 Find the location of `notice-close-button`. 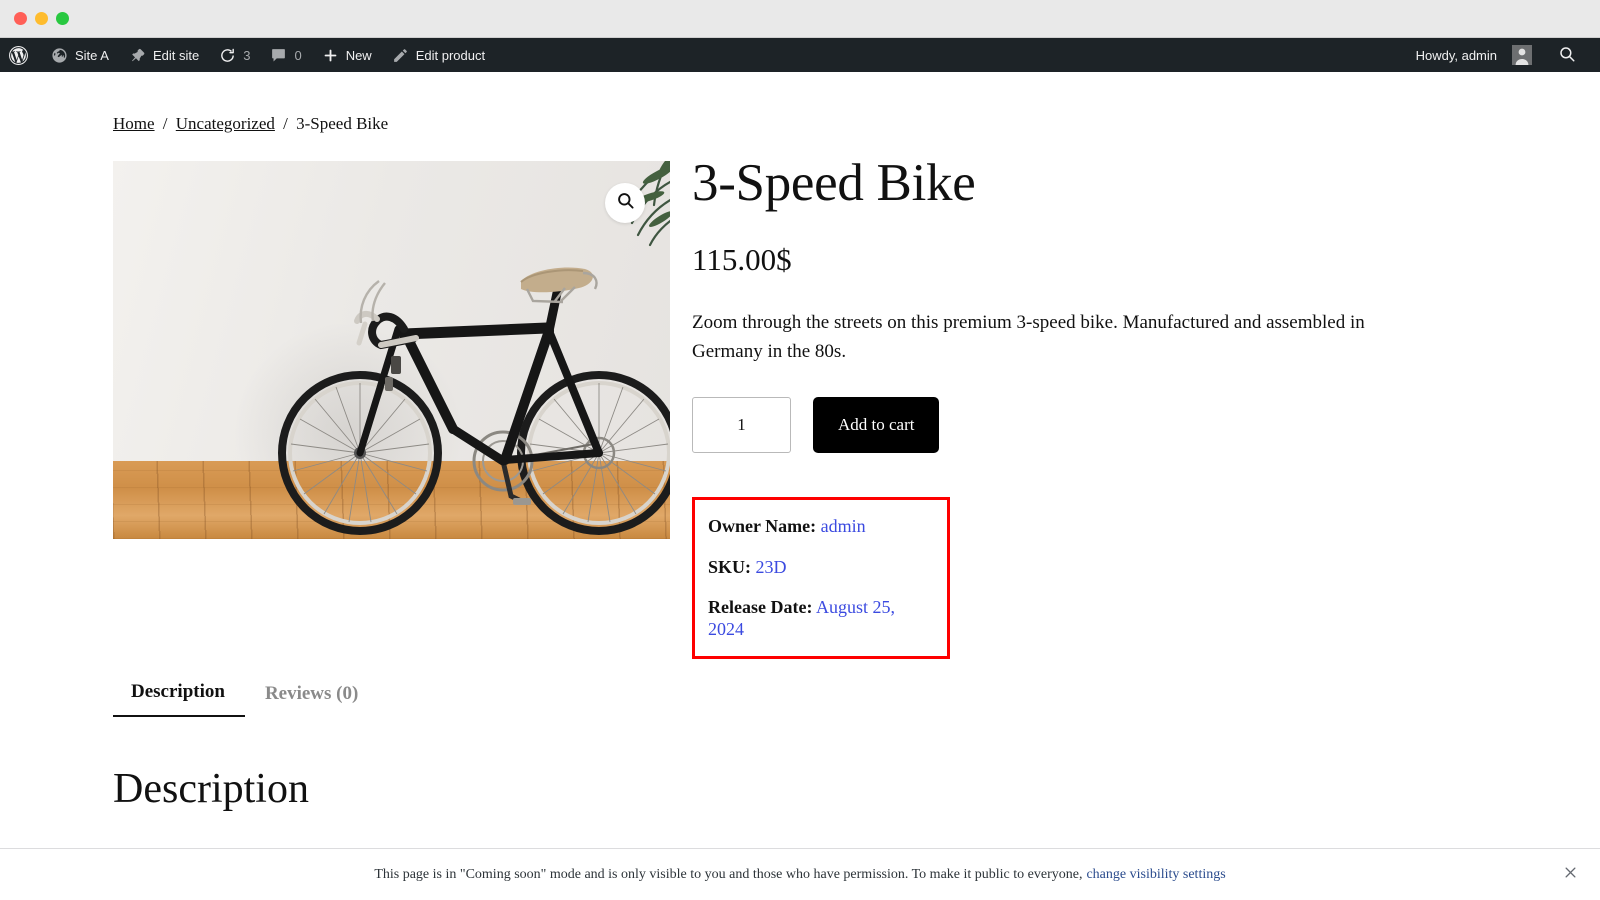

notice-close-button is located at coordinates (1570, 875).